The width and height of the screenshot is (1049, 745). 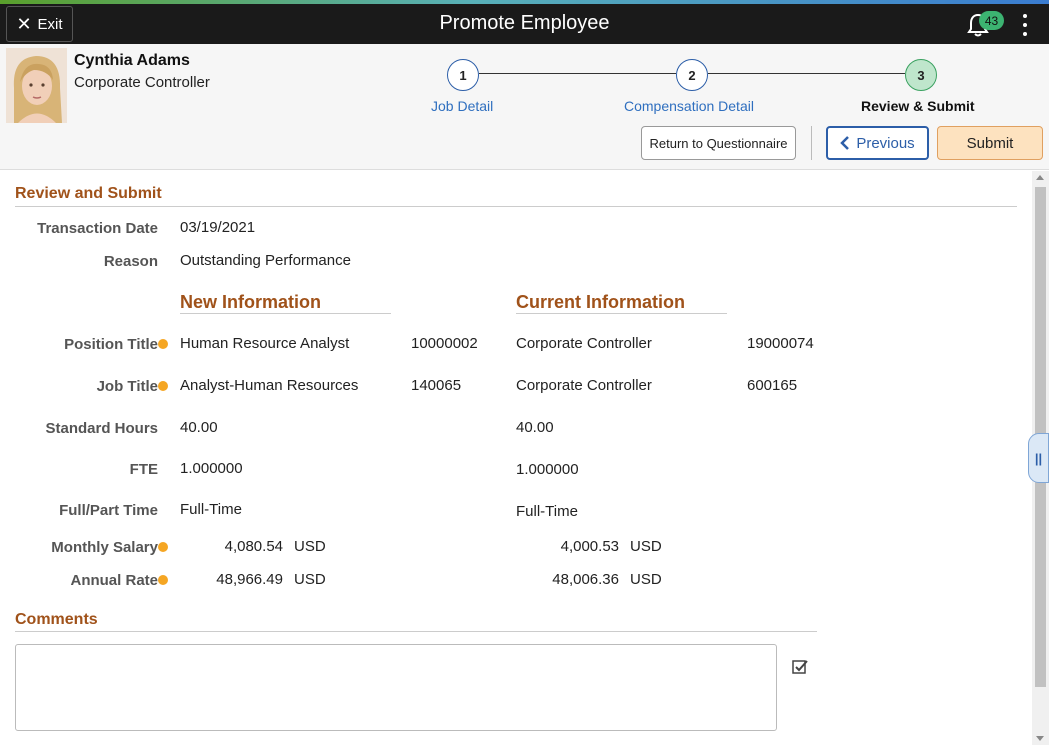 I want to click on previous-label: Previous, so click(x=885, y=143).